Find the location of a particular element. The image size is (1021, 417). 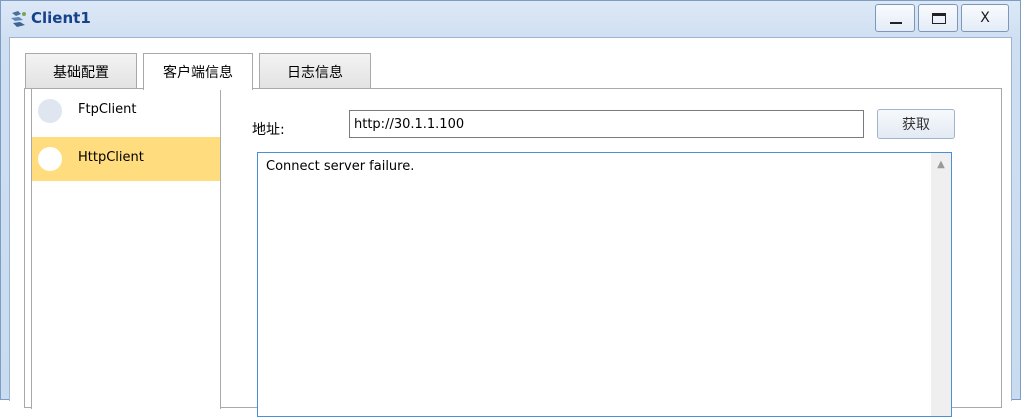

tab-client-info: 客户端信息 is located at coordinates (198, 71).